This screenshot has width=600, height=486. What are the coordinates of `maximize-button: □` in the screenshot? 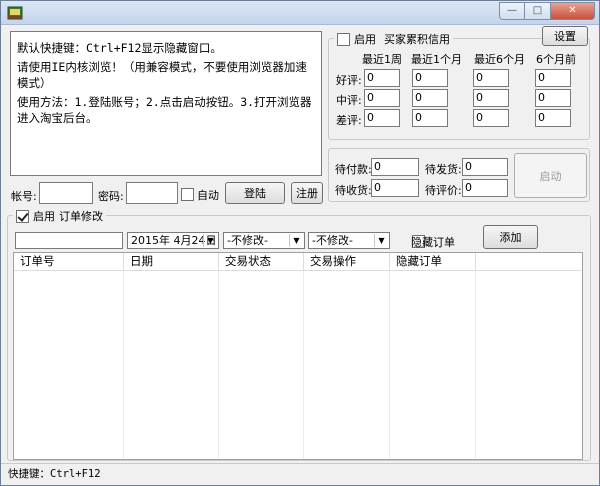 It's located at (538, 11).